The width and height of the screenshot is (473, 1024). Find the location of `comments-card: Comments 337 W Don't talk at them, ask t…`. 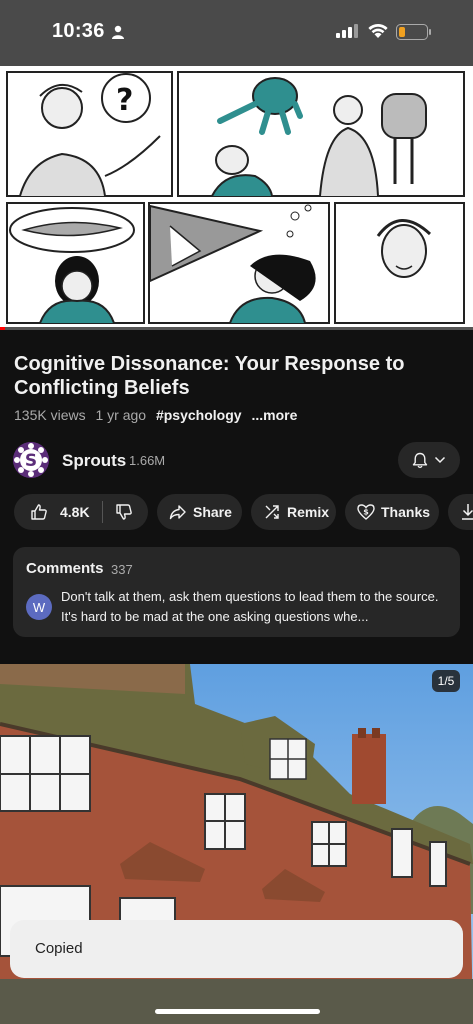

comments-card: Comments 337 W Don't talk at them, ask t… is located at coordinates (236, 592).